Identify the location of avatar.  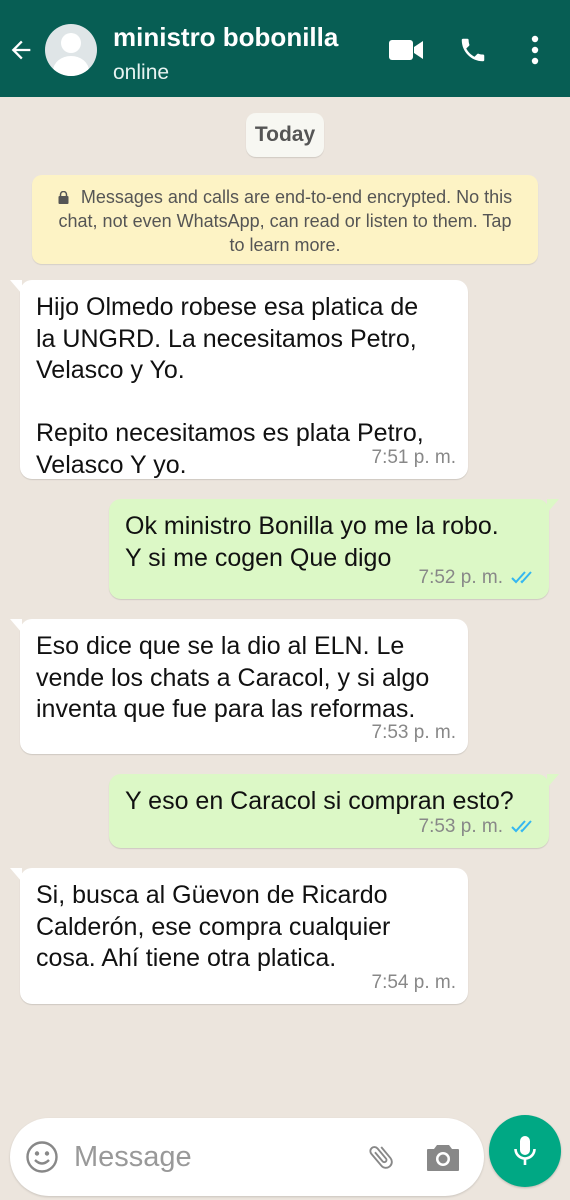
(71, 50).